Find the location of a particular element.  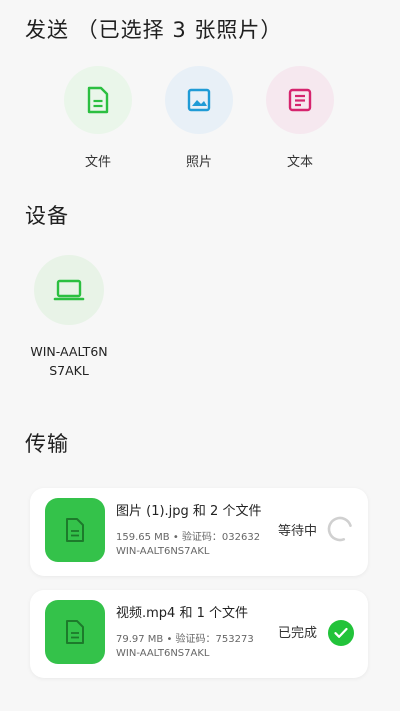

image-icon is located at coordinates (199, 100).